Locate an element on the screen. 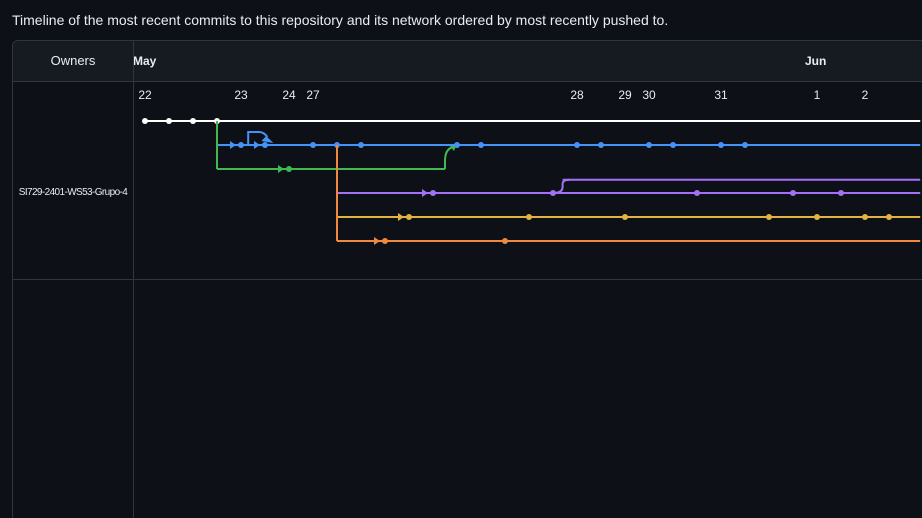 The height and width of the screenshot is (518, 922). day-label: 31 is located at coordinates (721, 95).